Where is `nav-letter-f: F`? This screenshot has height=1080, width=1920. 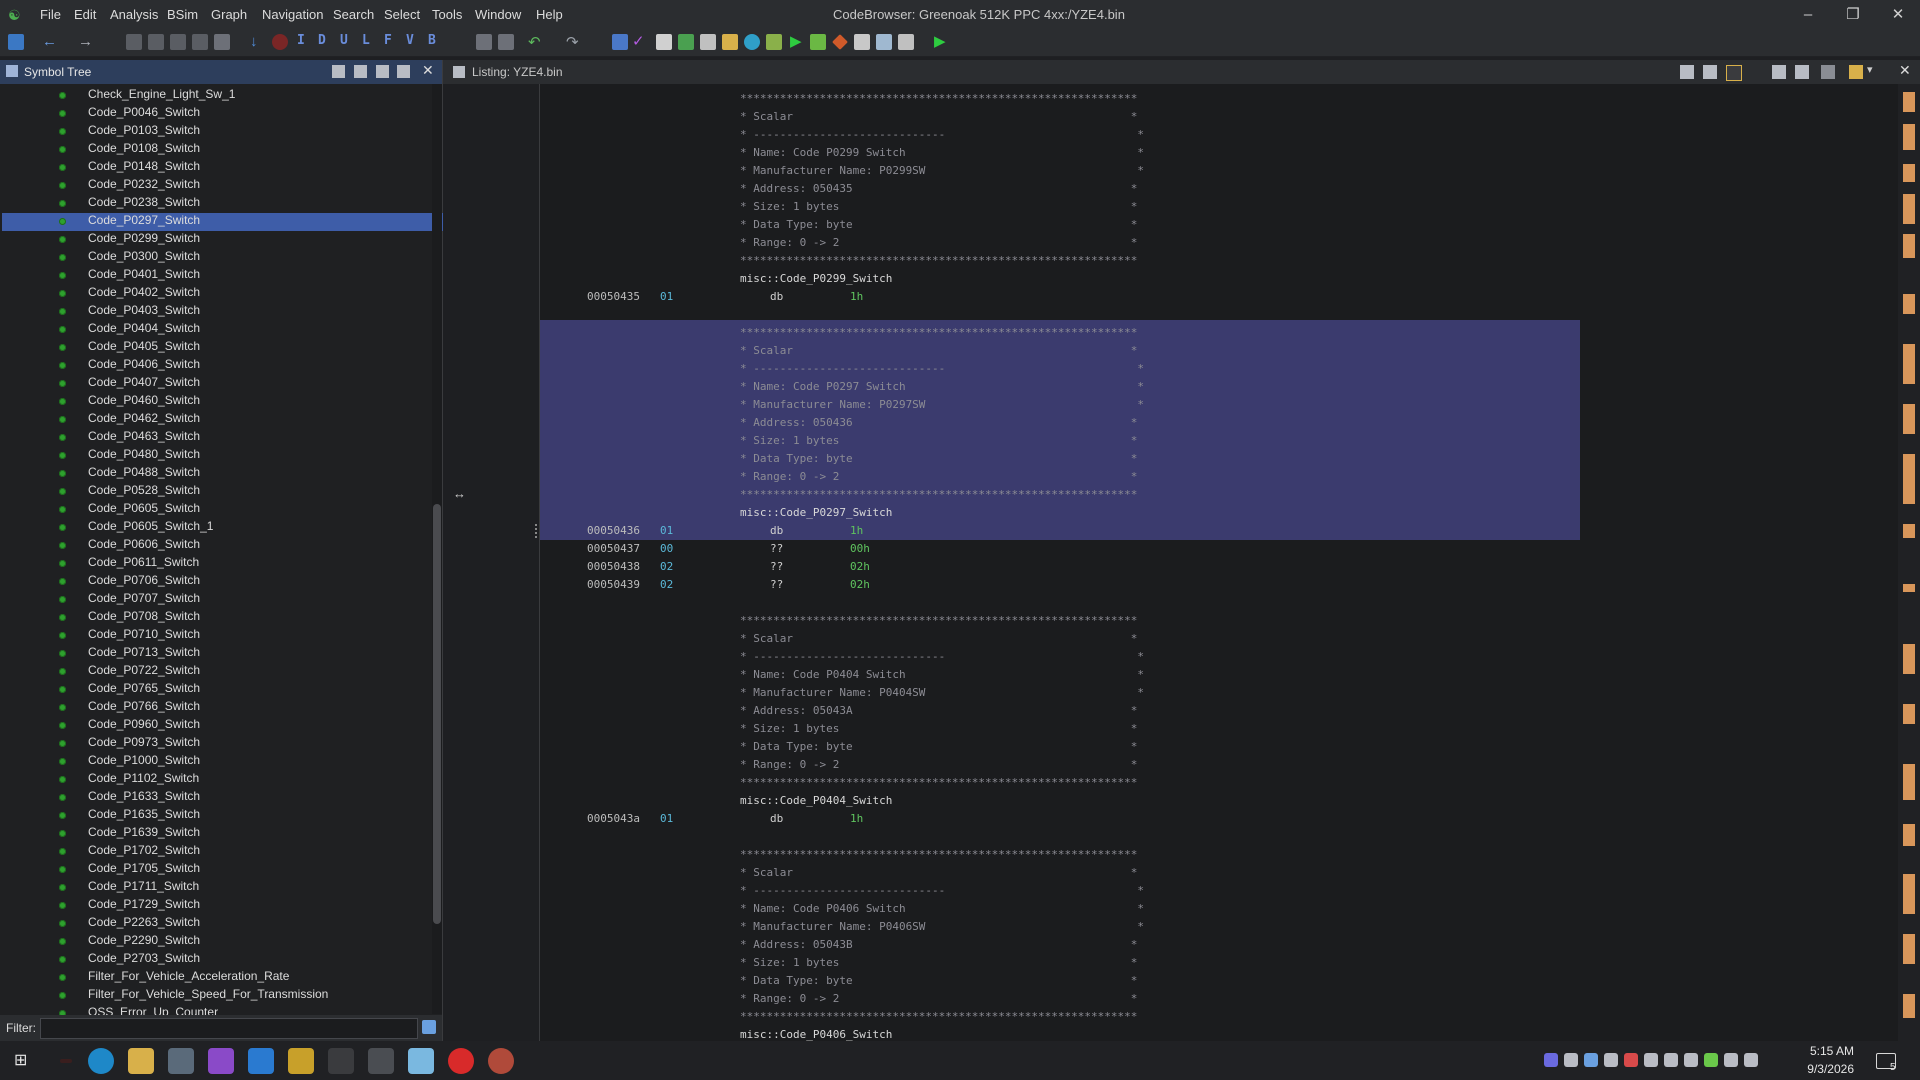
nav-letter-f: F is located at coordinates (388, 40).